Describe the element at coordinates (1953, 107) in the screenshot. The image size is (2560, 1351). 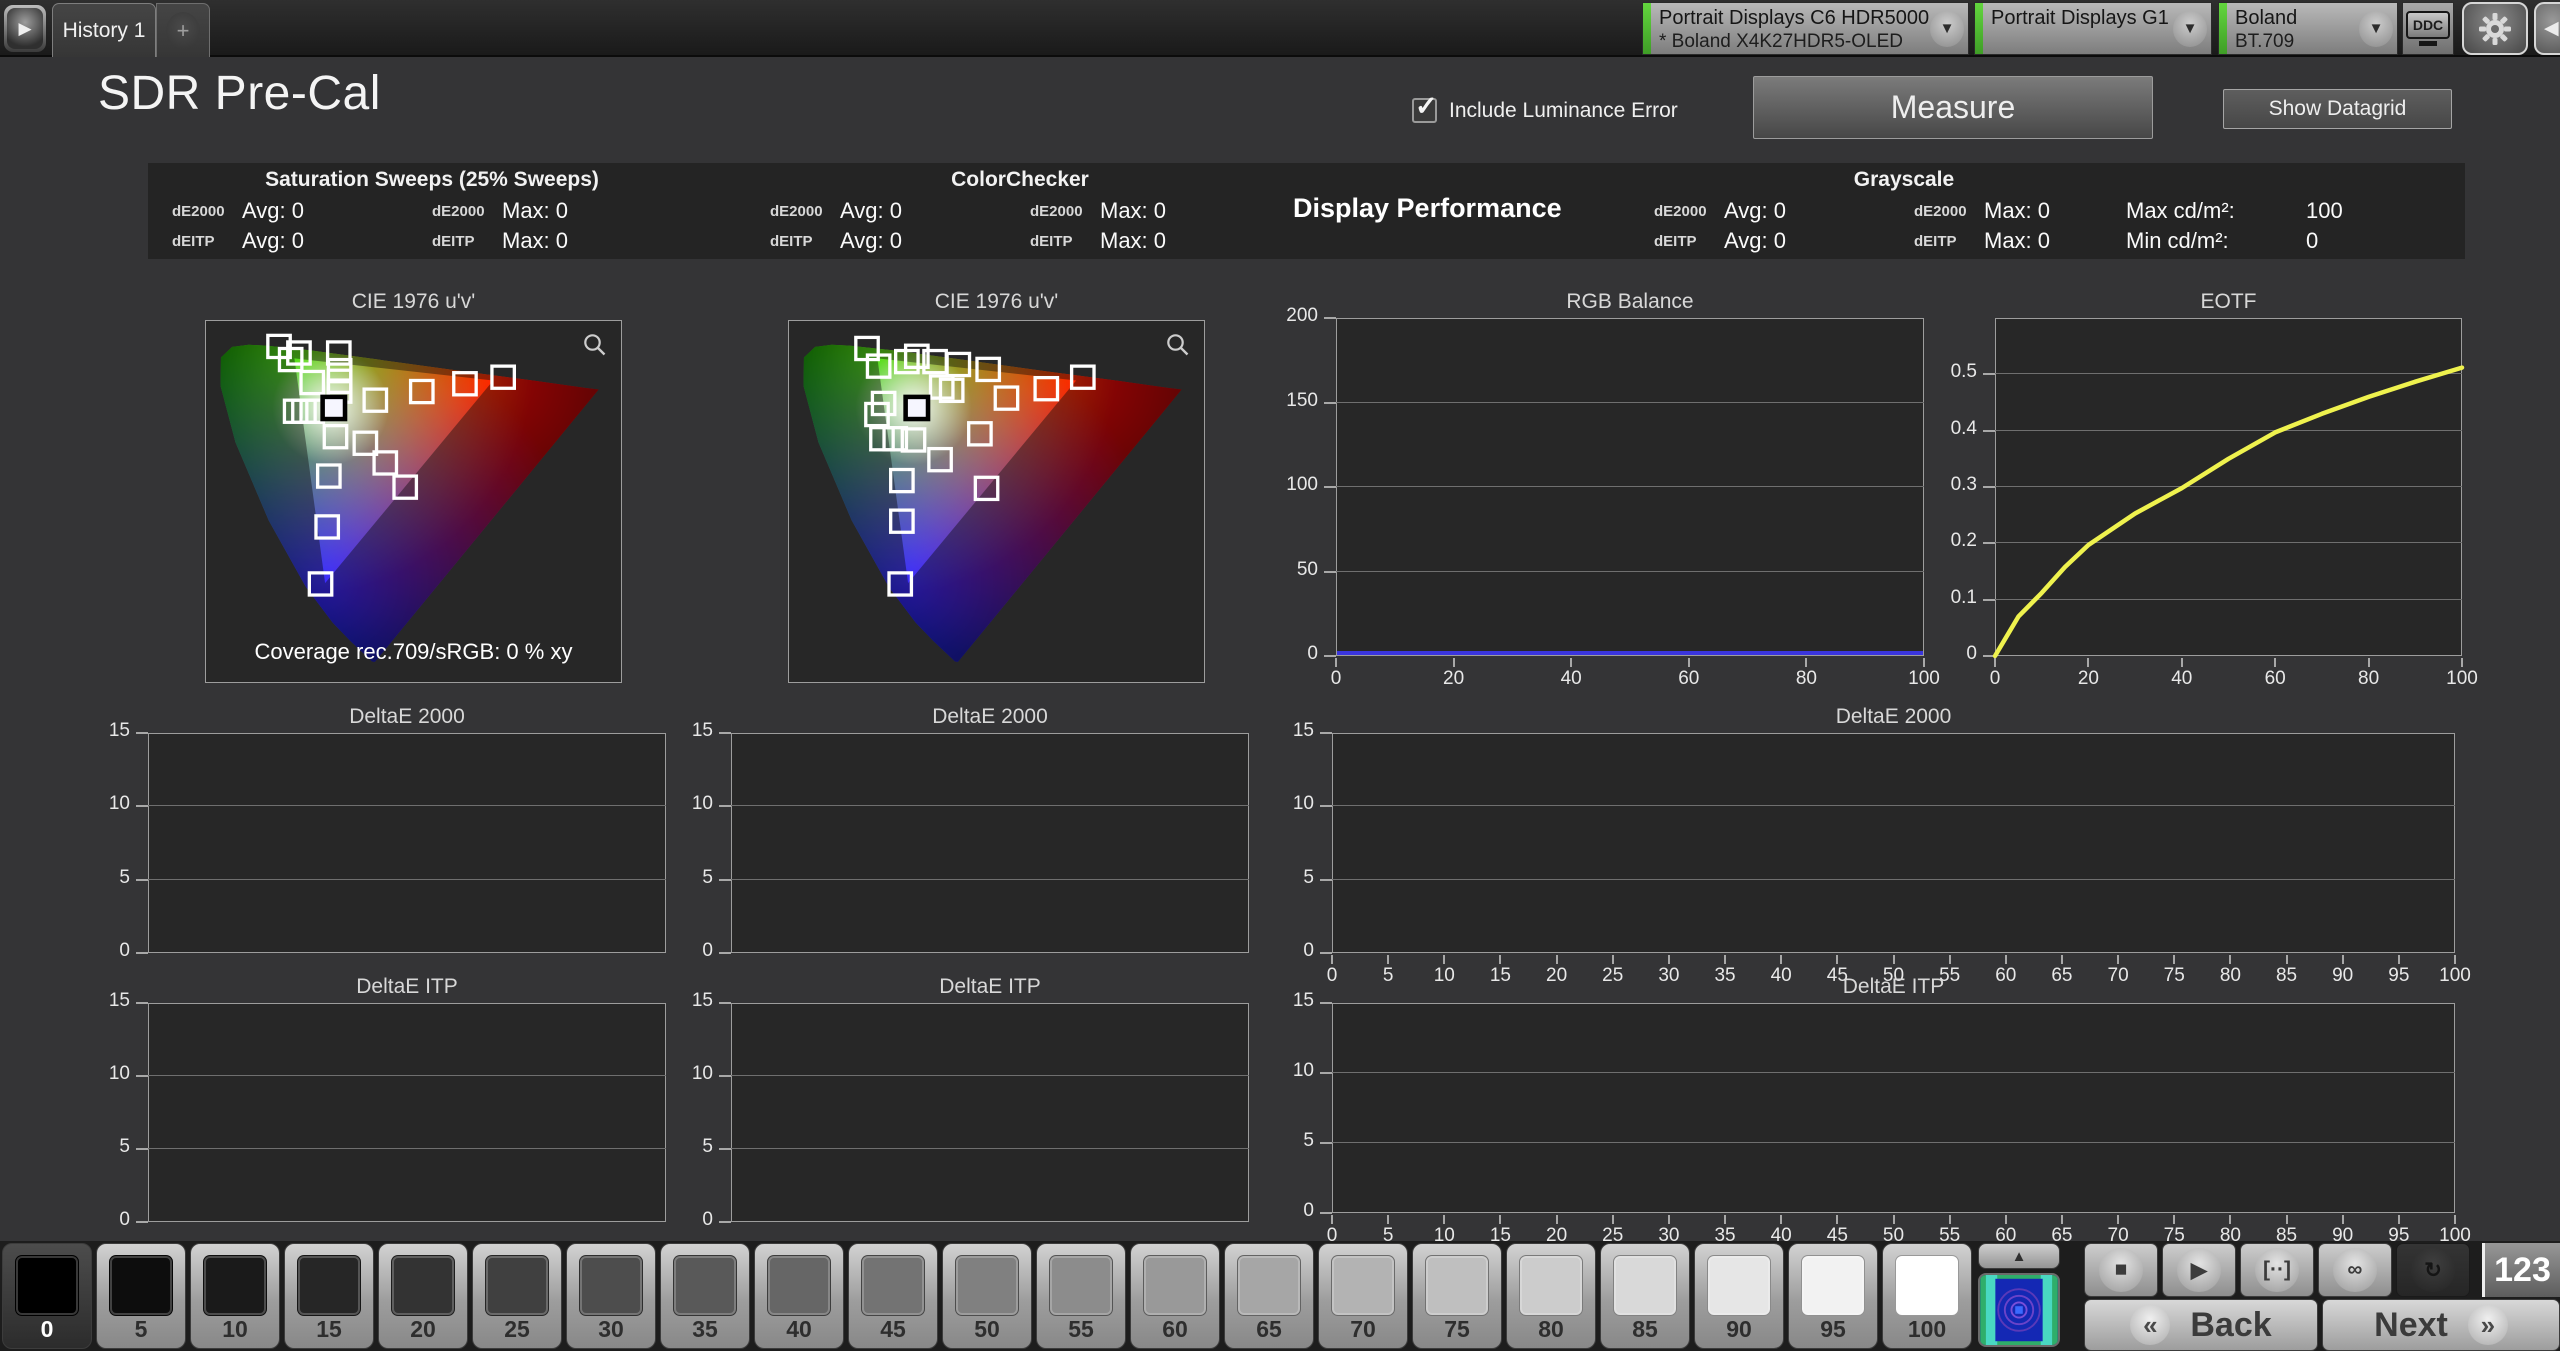
I see `measure-button: Measure` at that location.